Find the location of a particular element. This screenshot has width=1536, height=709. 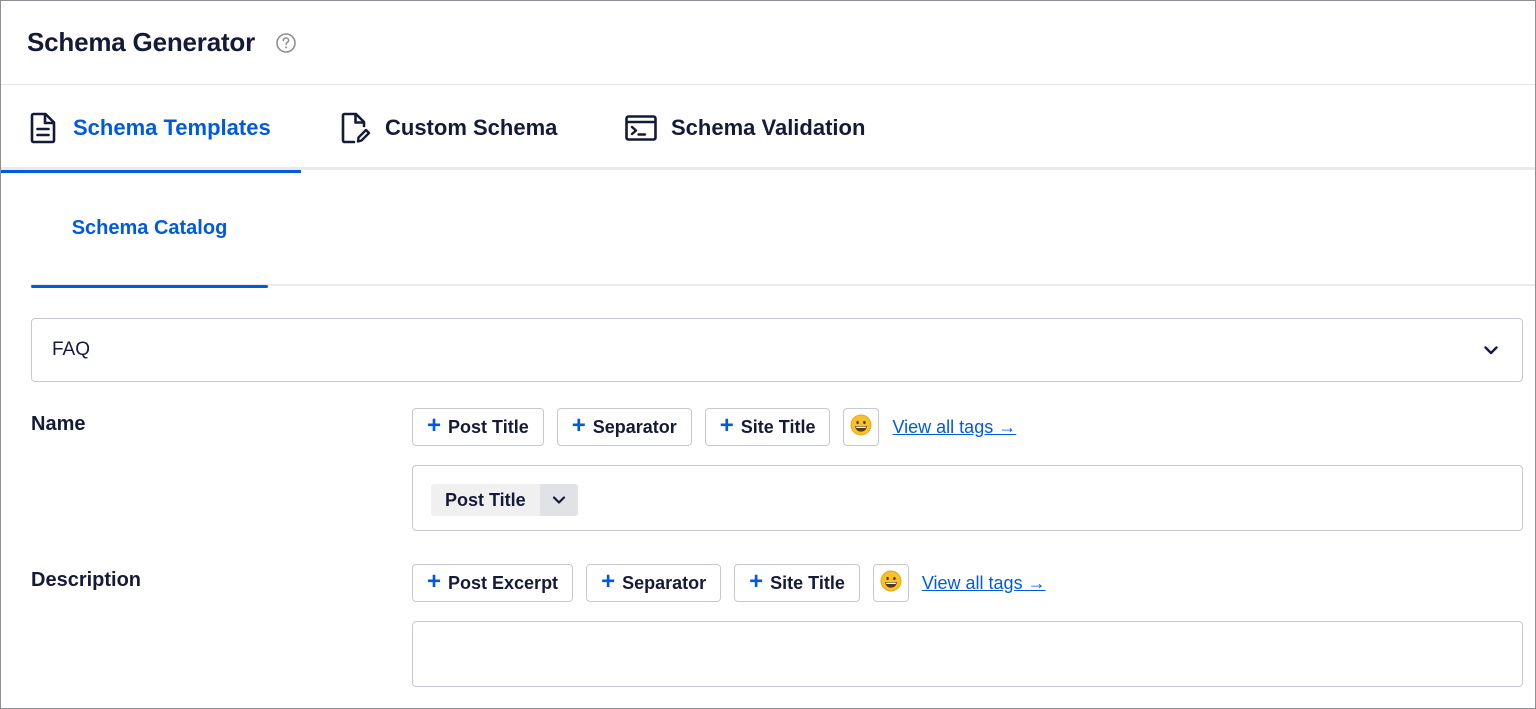

name-tag-editor: Post Title is located at coordinates (967, 498).